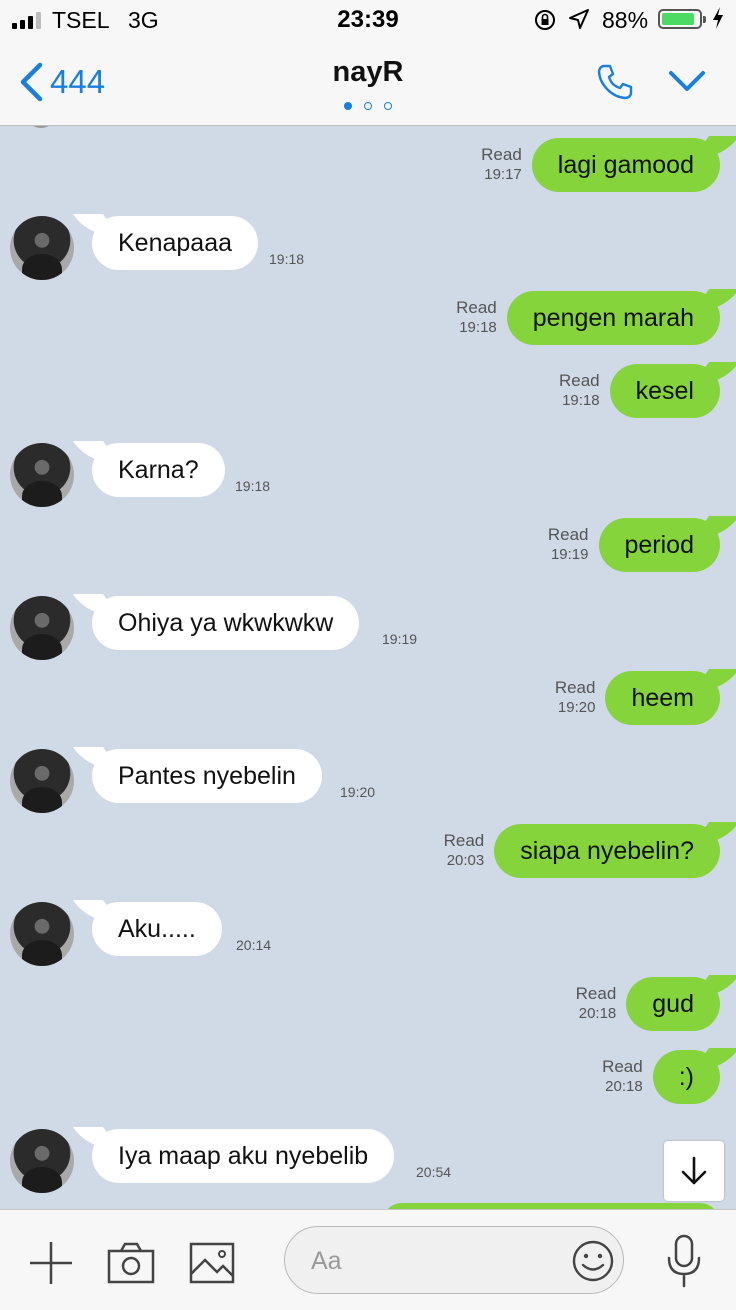 Image resolution: width=736 pixels, height=1310 pixels. Describe the element at coordinates (579, 22) in the screenshot. I see `location-arrow-icon` at that location.